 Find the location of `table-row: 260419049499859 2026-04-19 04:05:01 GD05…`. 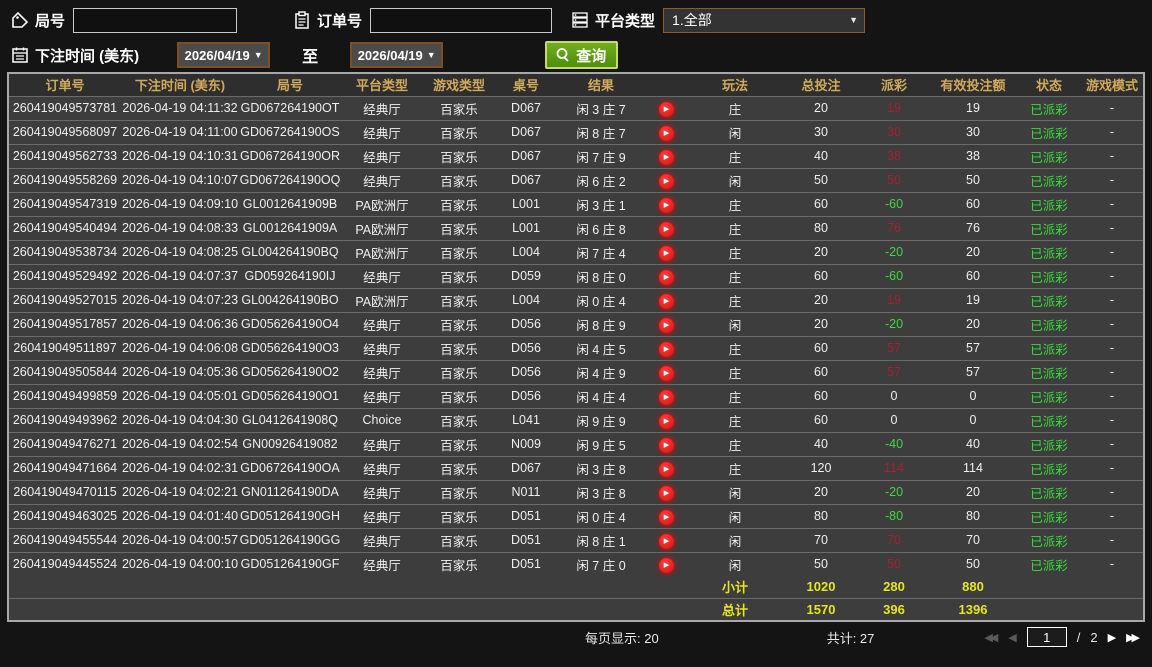

table-row: 260419049499859 2026-04-19 04:05:01 GD05… is located at coordinates (576, 396).